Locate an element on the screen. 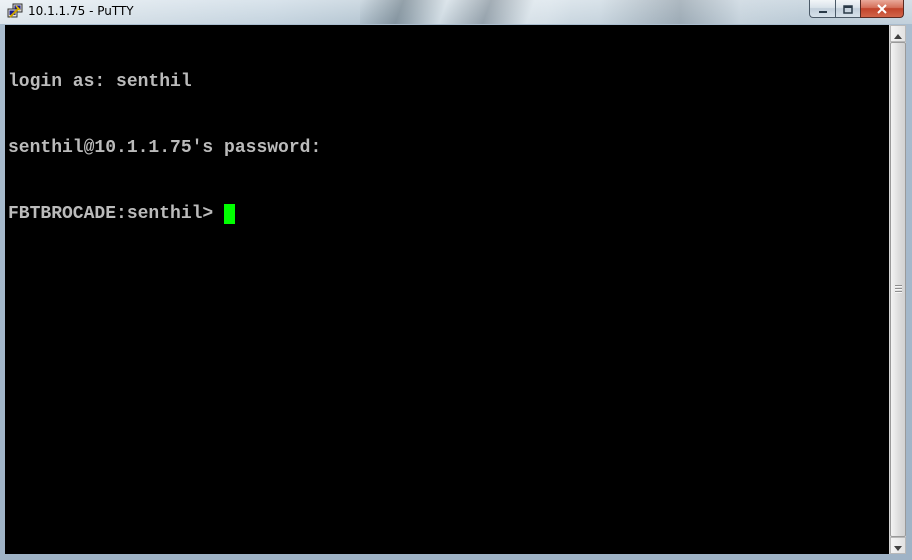 The width and height of the screenshot is (912, 560). terminal-line-prompt: FBTBROCADE:senthil> is located at coordinates (164, 214).